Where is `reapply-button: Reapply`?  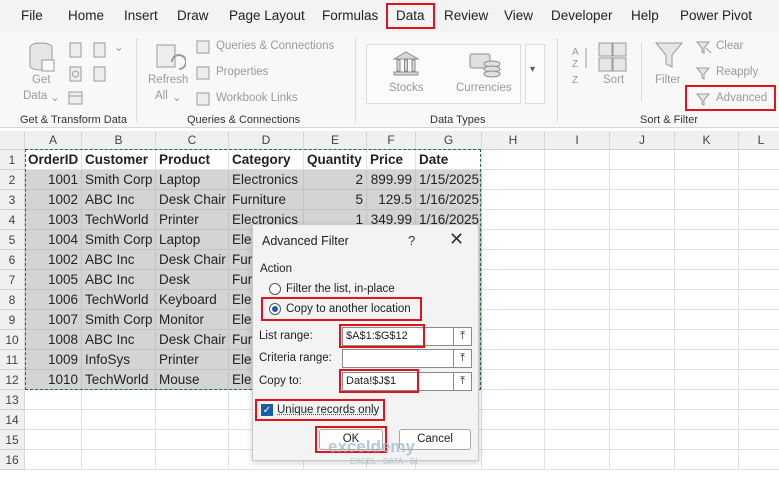 reapply-button: Reapply is located at coordinates (737, 72).